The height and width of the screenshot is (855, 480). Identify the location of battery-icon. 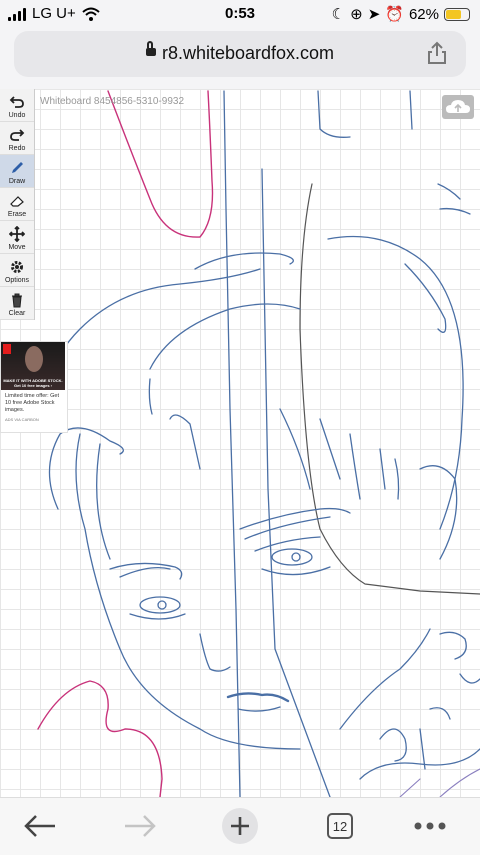
(457, 14).